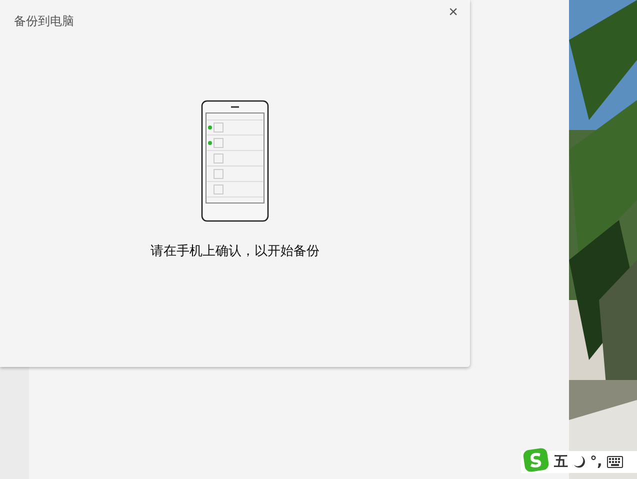 Image resolution: width=637 pixels, height=479 pixels. What do you see at coordinates (596, 462) in the screenshot?
I see `punctuation-toggle: °,` at bounding box center [596, 462].